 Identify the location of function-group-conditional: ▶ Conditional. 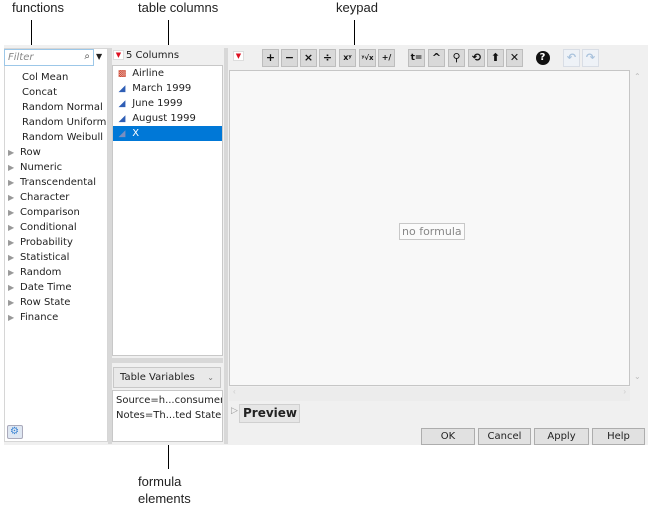
(57, 227).